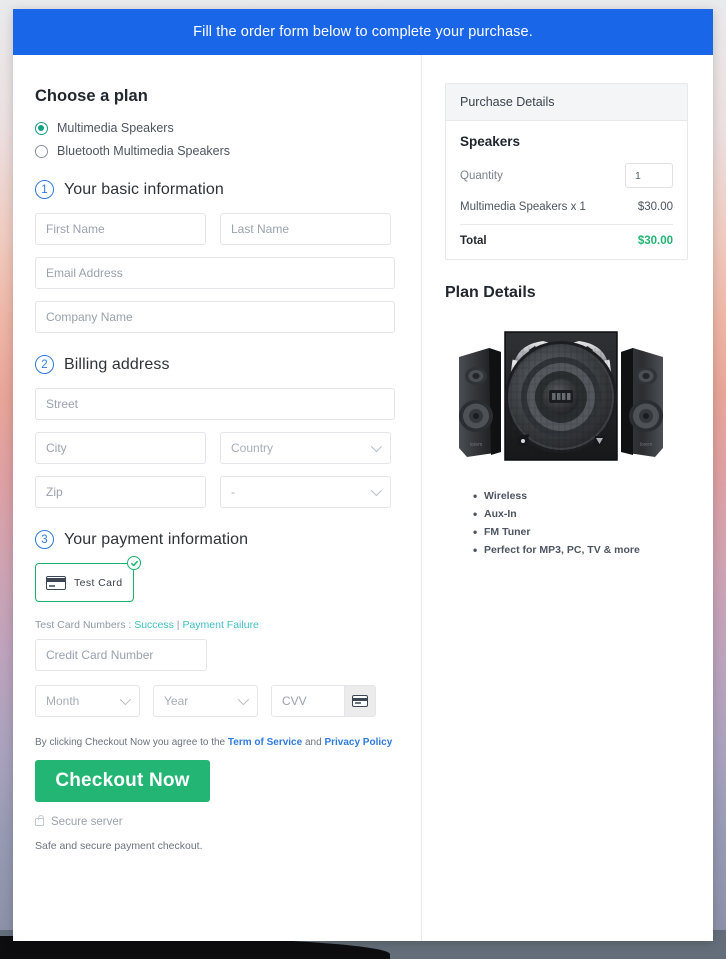 This screenshot has width=726, height=959. Describe the element at coordinates (205, 701) in the screenshot. I see `expiry-year-select: Year` at that location.